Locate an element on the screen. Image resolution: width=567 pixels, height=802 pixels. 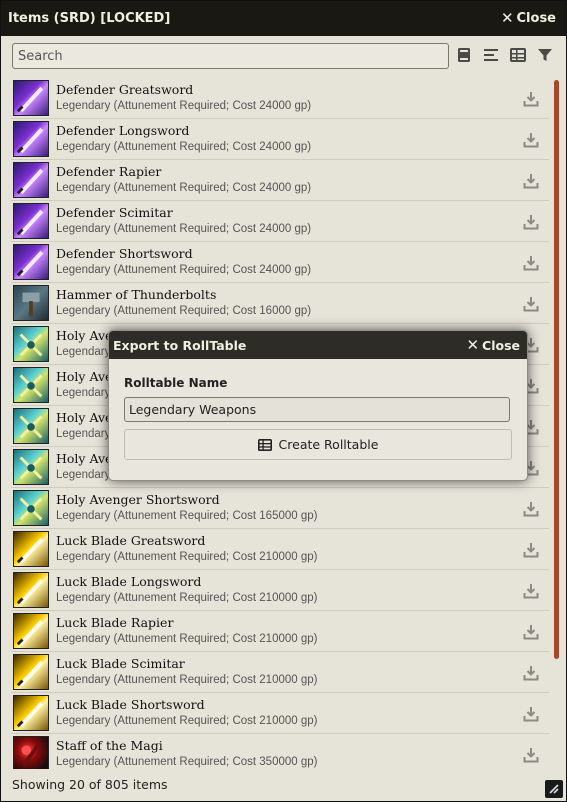
list-icon is located at coordinates (491, 55).